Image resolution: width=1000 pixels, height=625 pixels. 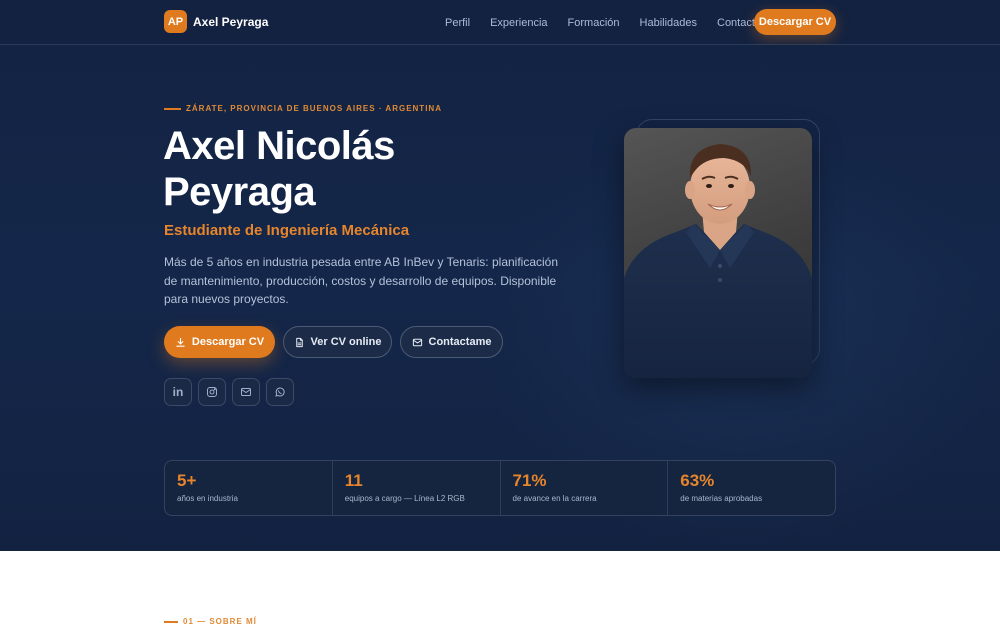 I want to click on whatsapp-icon, so click(x=280, y=392).